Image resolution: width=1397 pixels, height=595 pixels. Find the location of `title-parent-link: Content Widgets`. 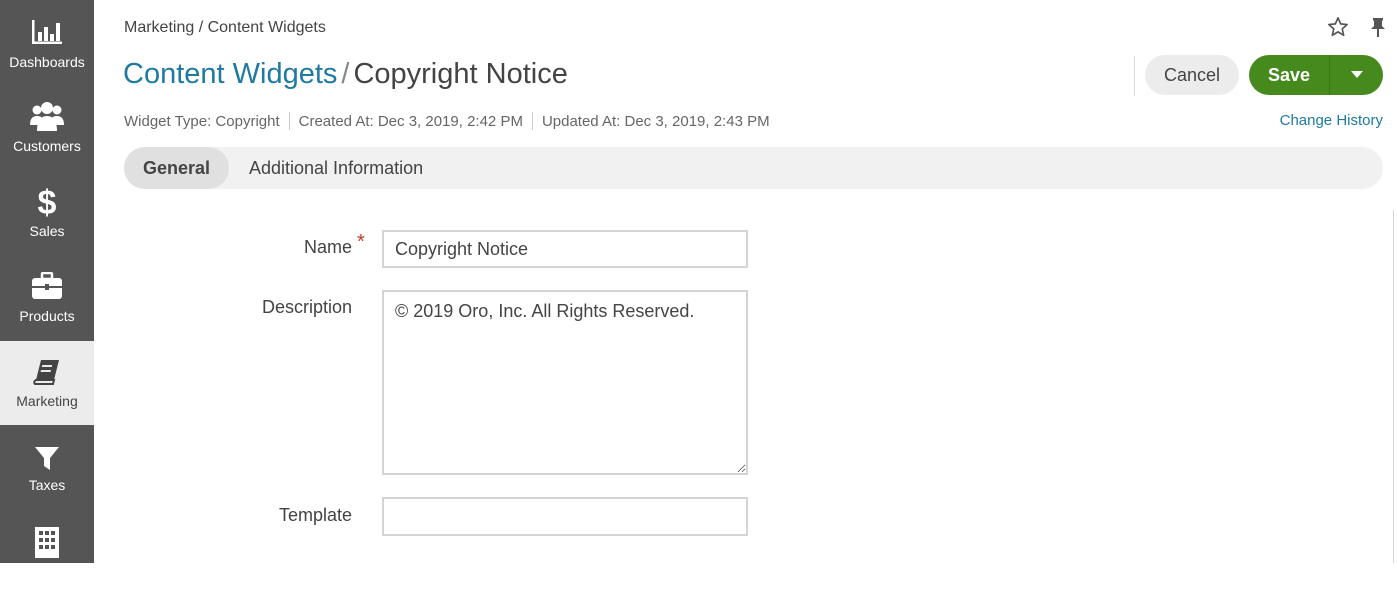

title-parent-link: Content Widgets is located at coordinates (230, 74).